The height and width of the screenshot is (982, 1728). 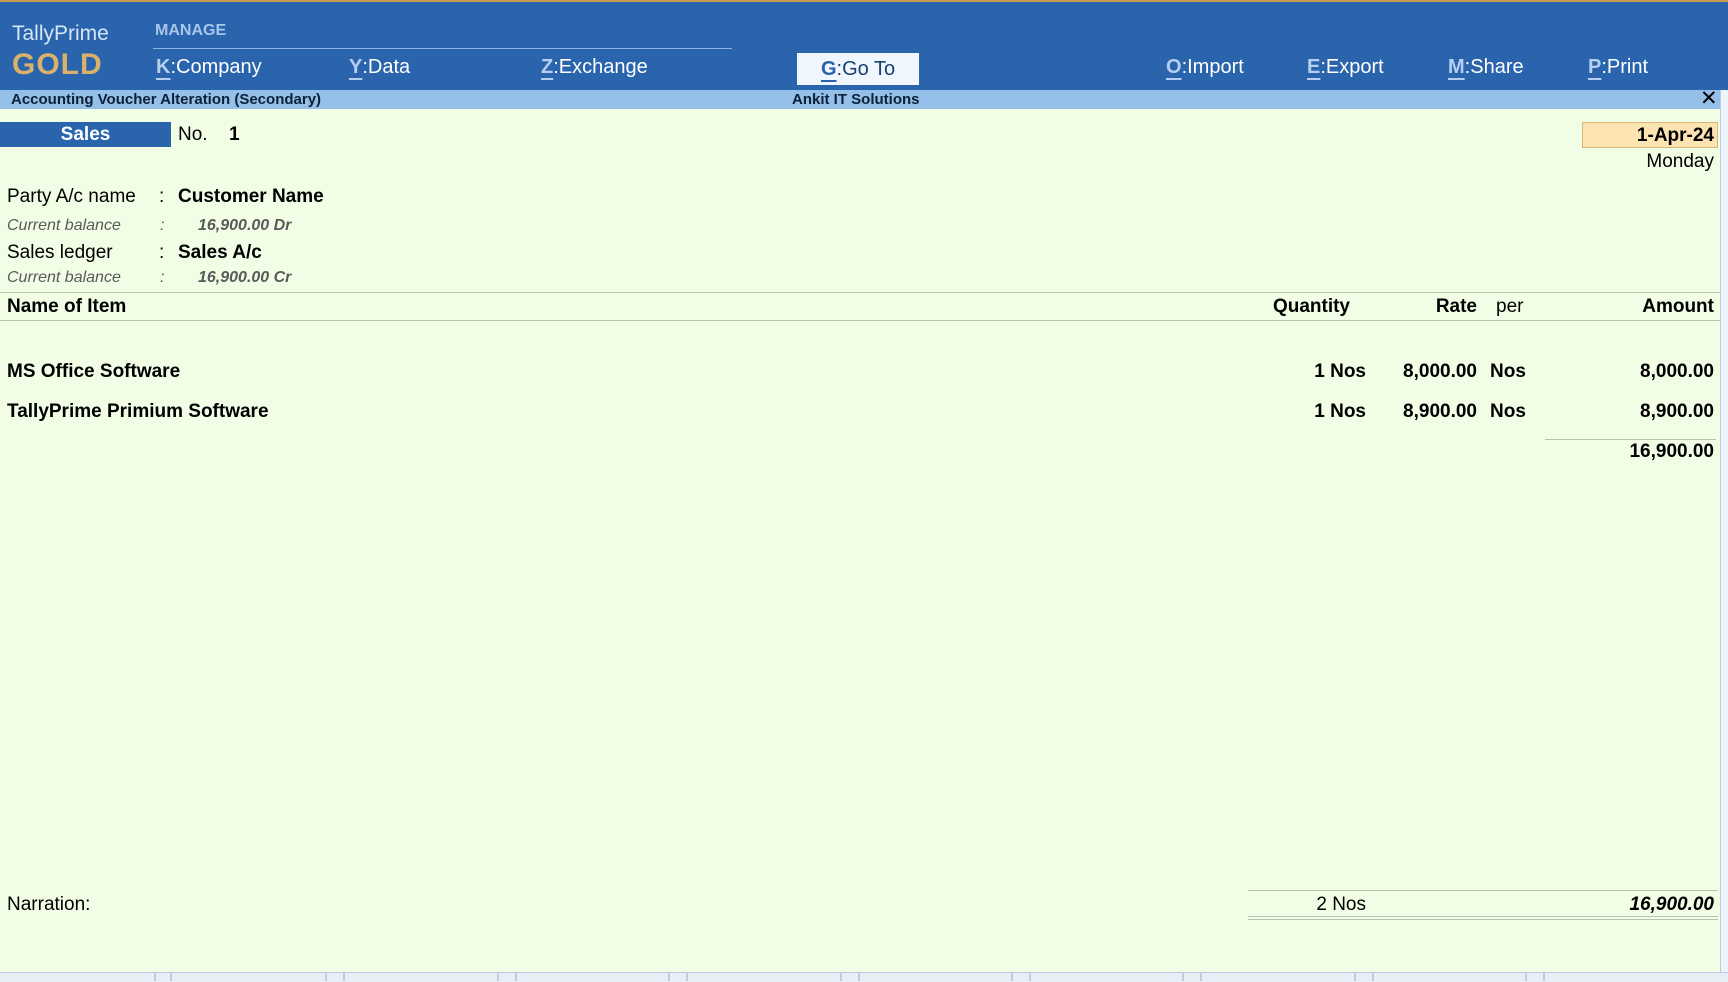 I want to click on menu-share: M:Share, so click(x=1486, y=67).